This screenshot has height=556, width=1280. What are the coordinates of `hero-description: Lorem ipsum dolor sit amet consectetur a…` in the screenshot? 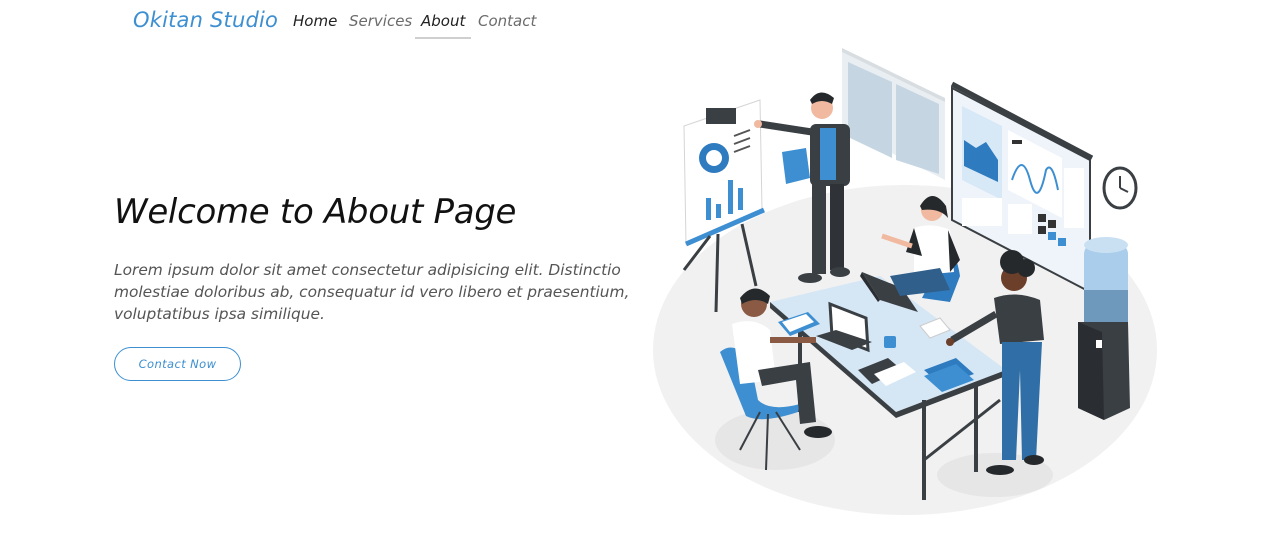 It's located at (372, 292).